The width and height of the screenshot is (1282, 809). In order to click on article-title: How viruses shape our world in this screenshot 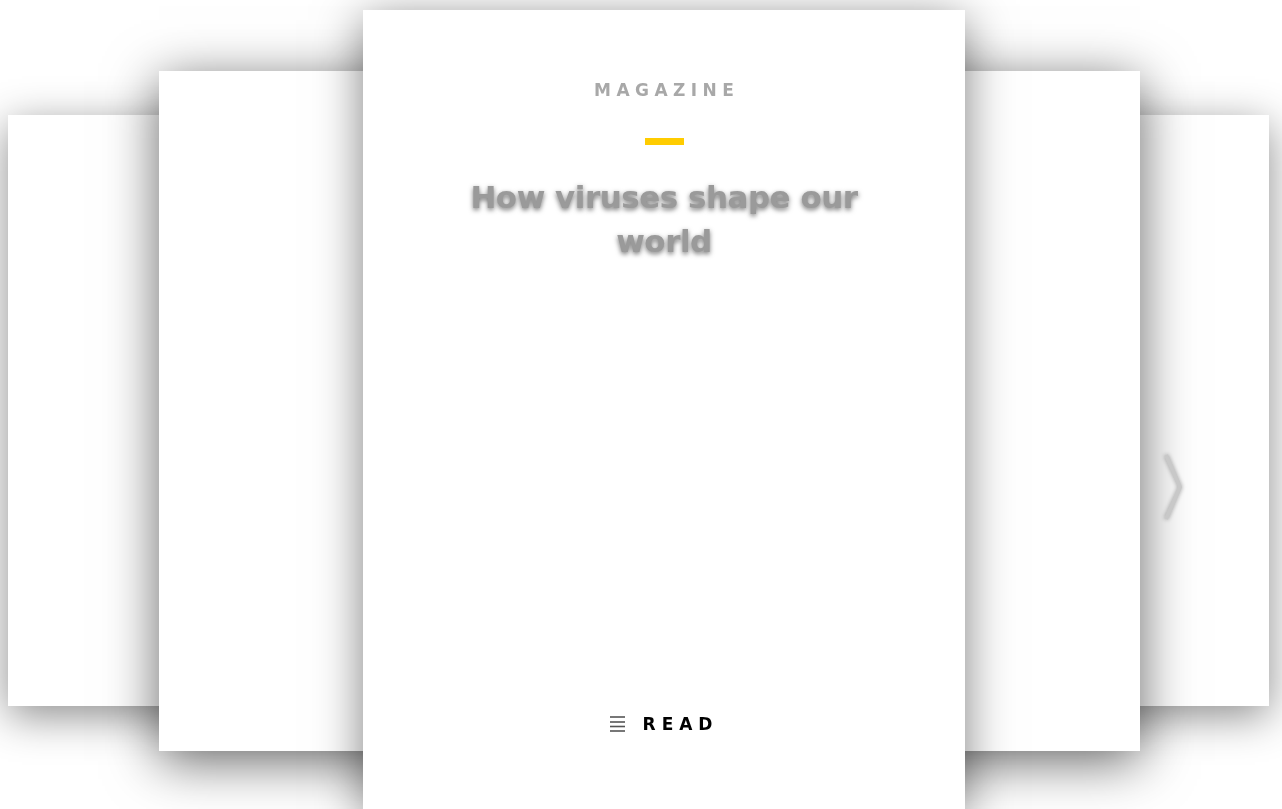, I will do `click(664, 219)`.